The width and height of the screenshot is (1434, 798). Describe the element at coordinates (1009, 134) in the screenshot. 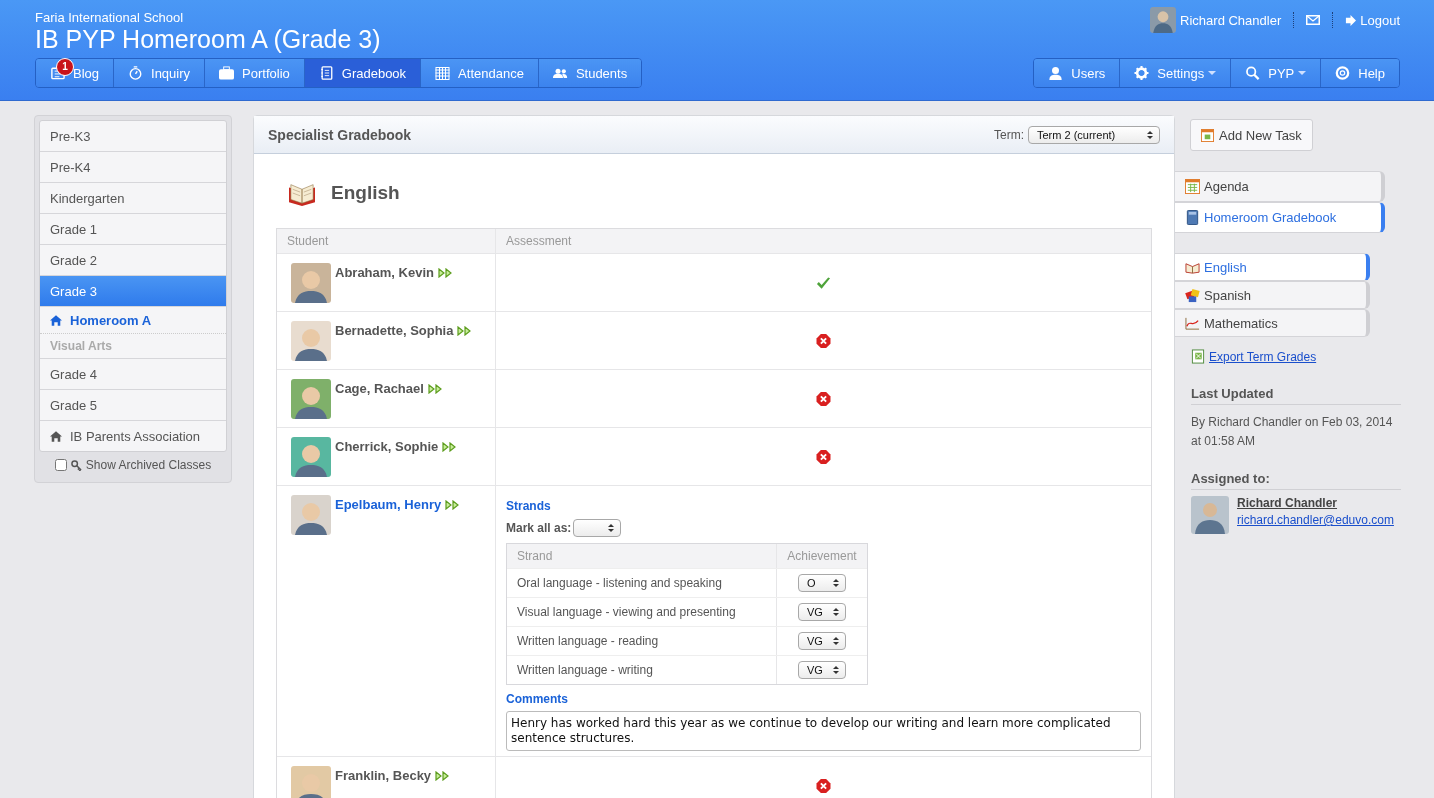

I see `term-label: Term:` at that location.